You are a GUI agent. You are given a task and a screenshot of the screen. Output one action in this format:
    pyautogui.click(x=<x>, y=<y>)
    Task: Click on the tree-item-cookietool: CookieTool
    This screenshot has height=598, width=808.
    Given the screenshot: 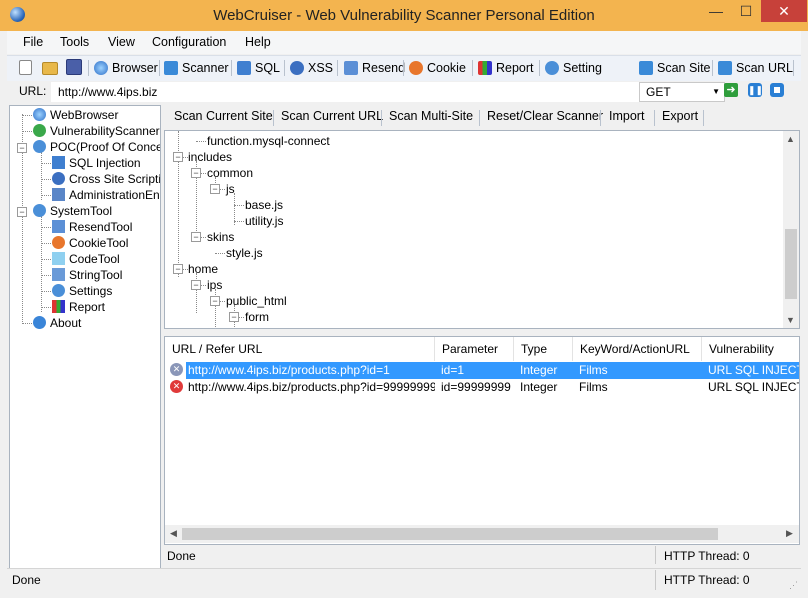 What is the action you would take?
    pyautogui.click(x=90, y=243)
    